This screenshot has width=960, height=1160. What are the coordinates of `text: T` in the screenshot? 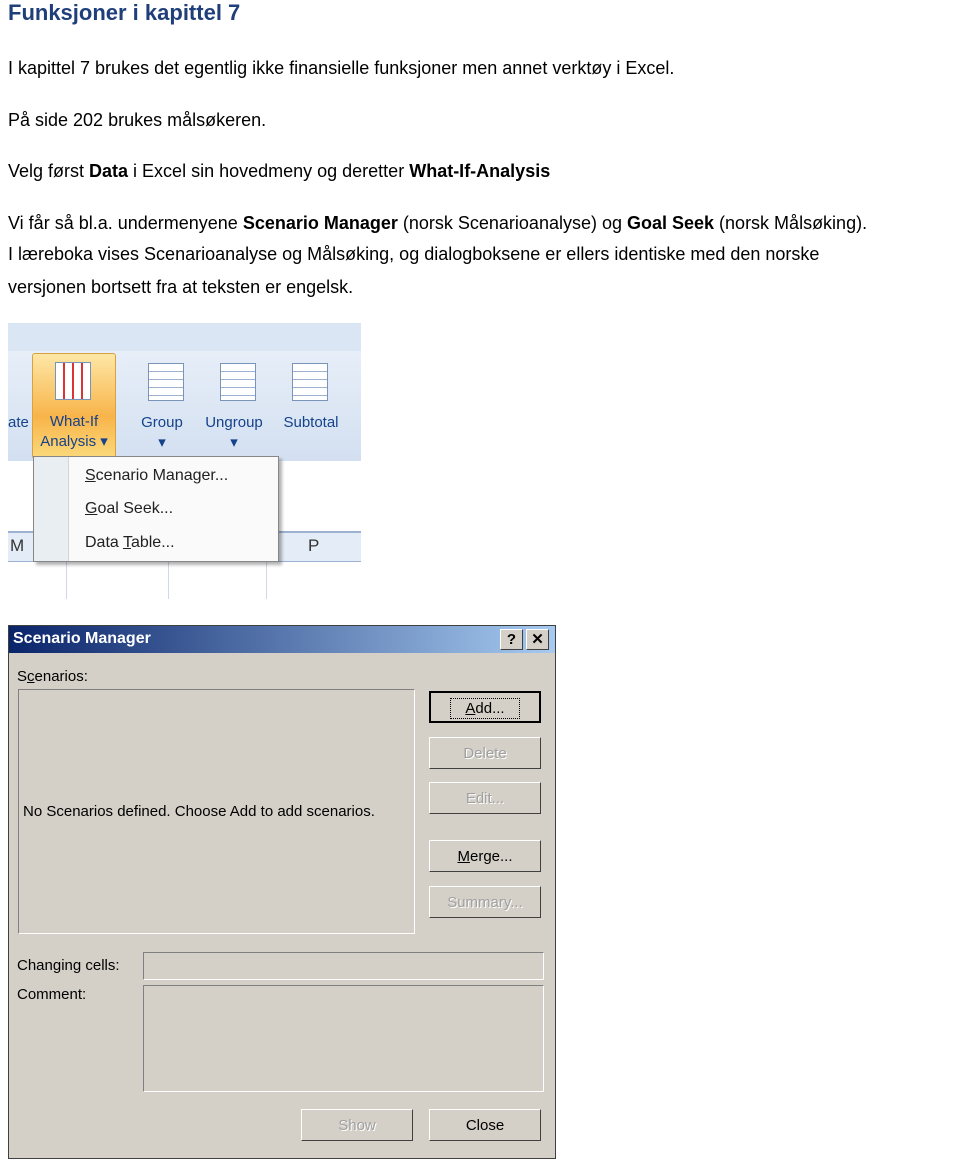 It's located at (126, 542).